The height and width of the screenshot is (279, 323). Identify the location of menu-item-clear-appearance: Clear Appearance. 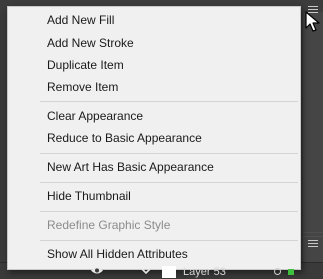
(154, 116).